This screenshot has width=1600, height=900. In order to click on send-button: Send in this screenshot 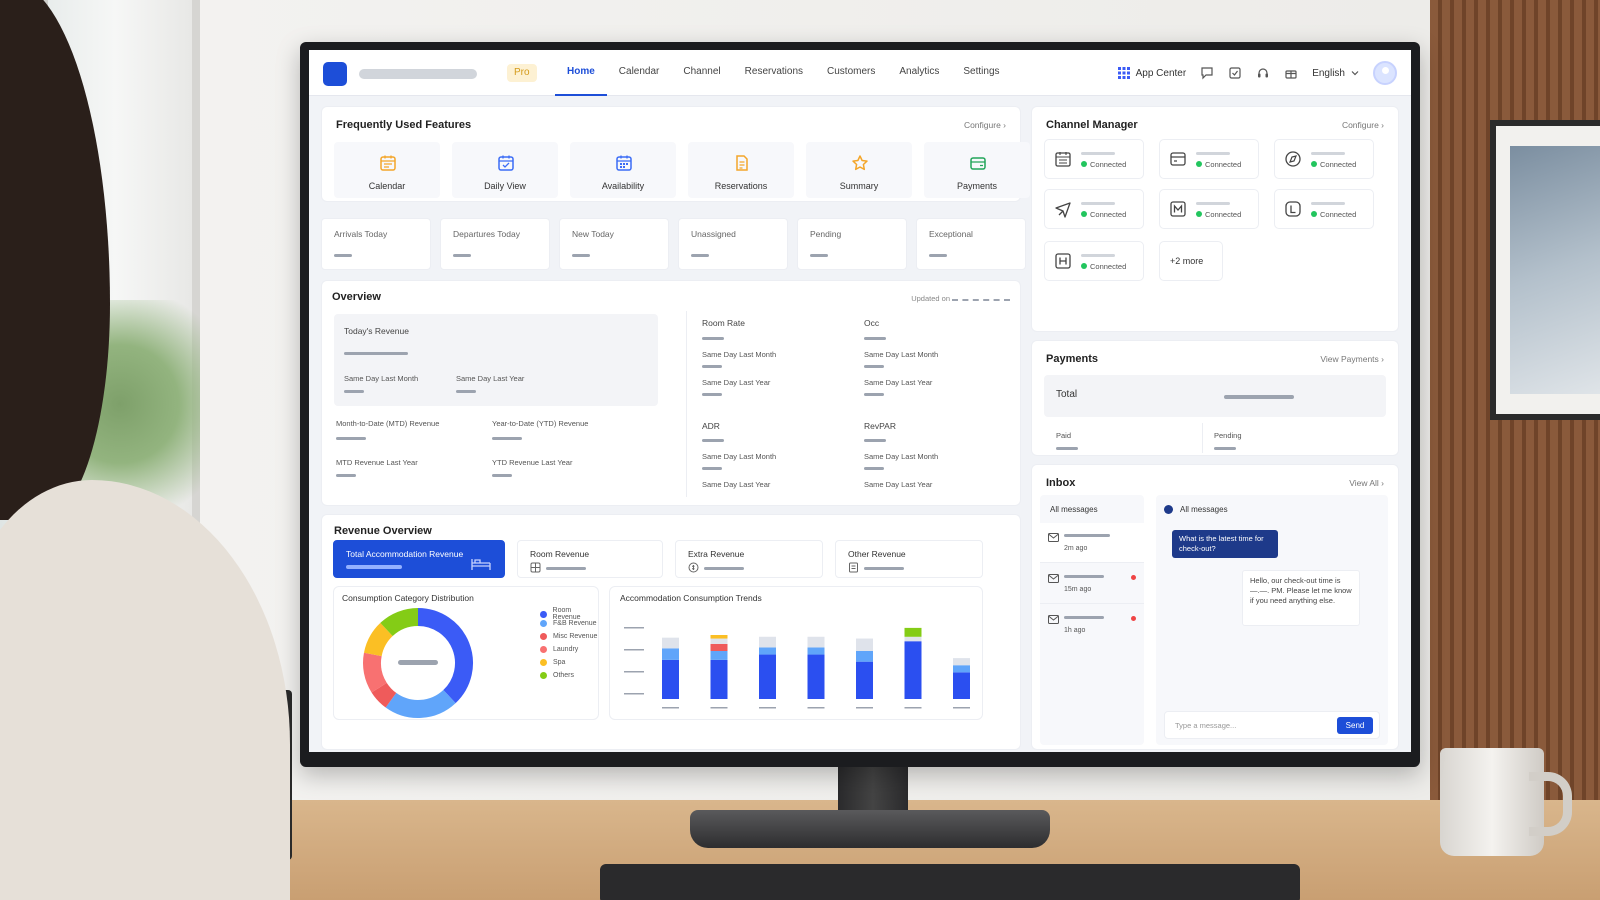, I will do `click(1355, 725)`.